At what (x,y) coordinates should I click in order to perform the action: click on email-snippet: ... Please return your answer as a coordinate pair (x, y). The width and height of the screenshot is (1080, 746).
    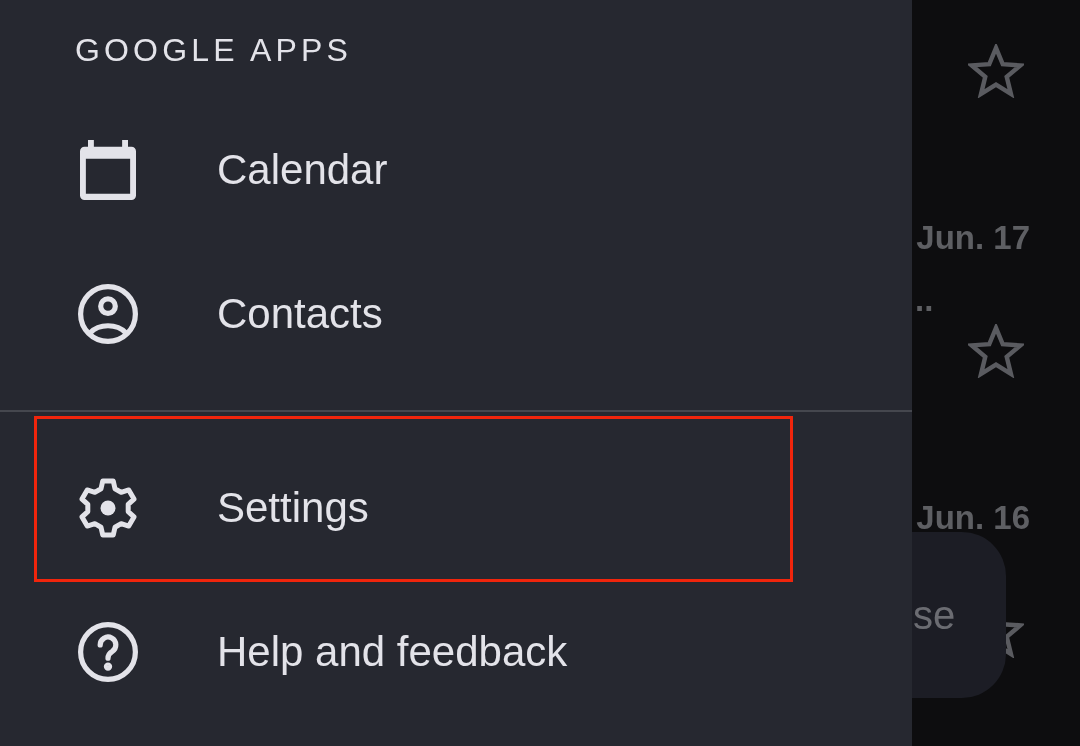
    Looking at the image, I should click on (924, 300).